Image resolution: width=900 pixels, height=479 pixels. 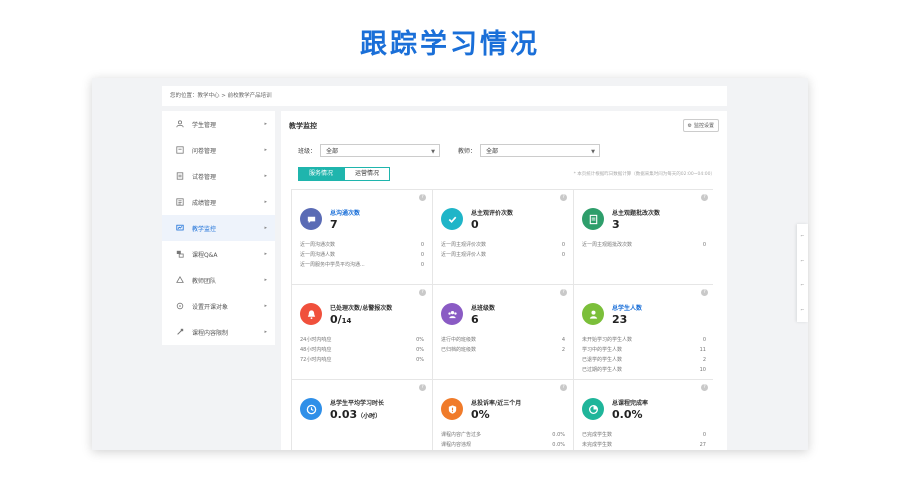 I want to click on metric-value: 0/, so click(x=336, y=319).